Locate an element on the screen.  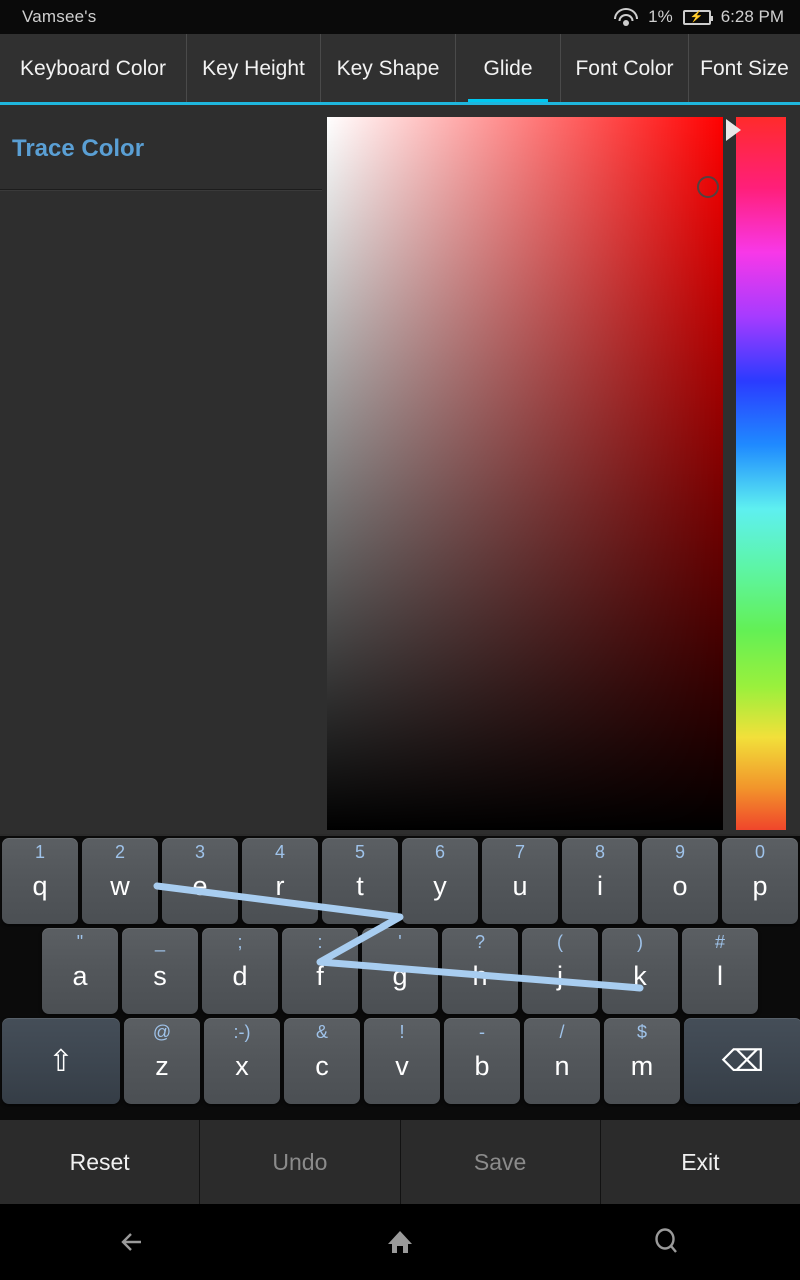
reset-button: Reset is located at coordinates (100, 1162).